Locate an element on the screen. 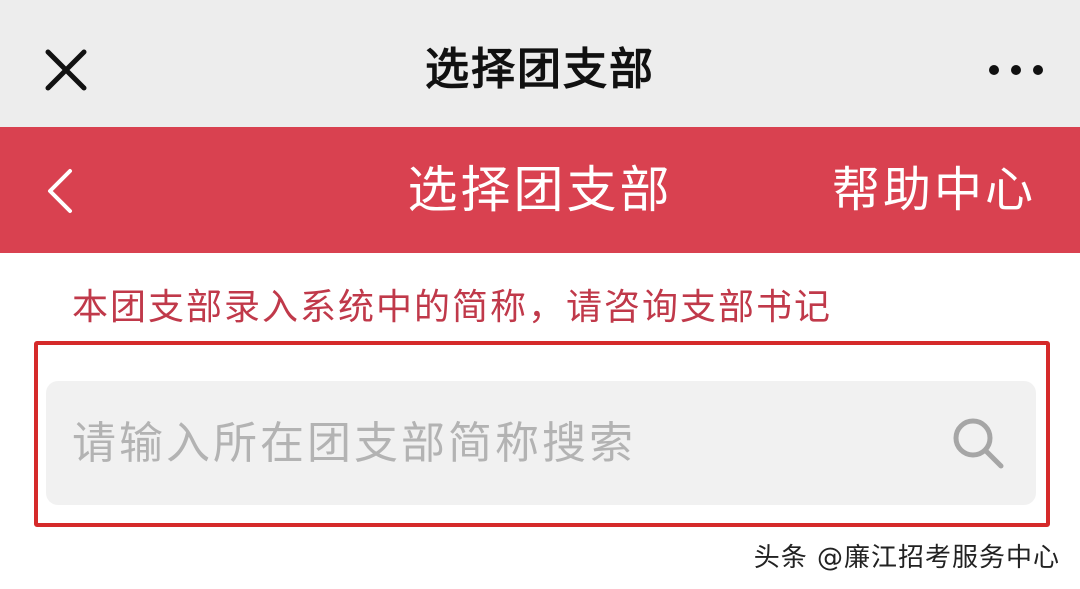 This screenshot has width=1080, height=589. watermark: 头条 @廉江招考服务中心 is located at coordinates (906, 558).